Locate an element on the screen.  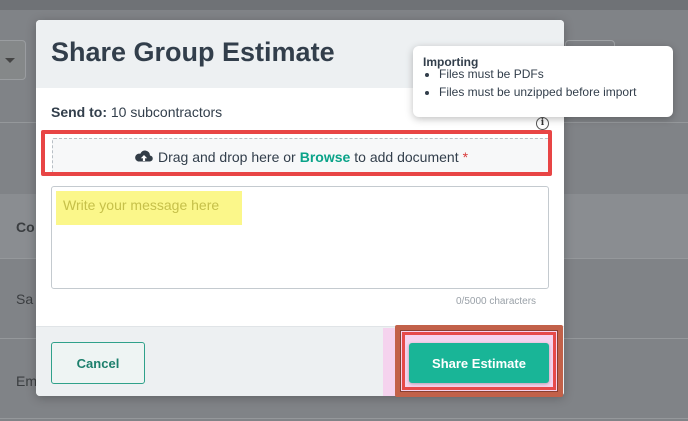
tooltip-item: Files must be unzipped before import is located at coordinates (537, 92).